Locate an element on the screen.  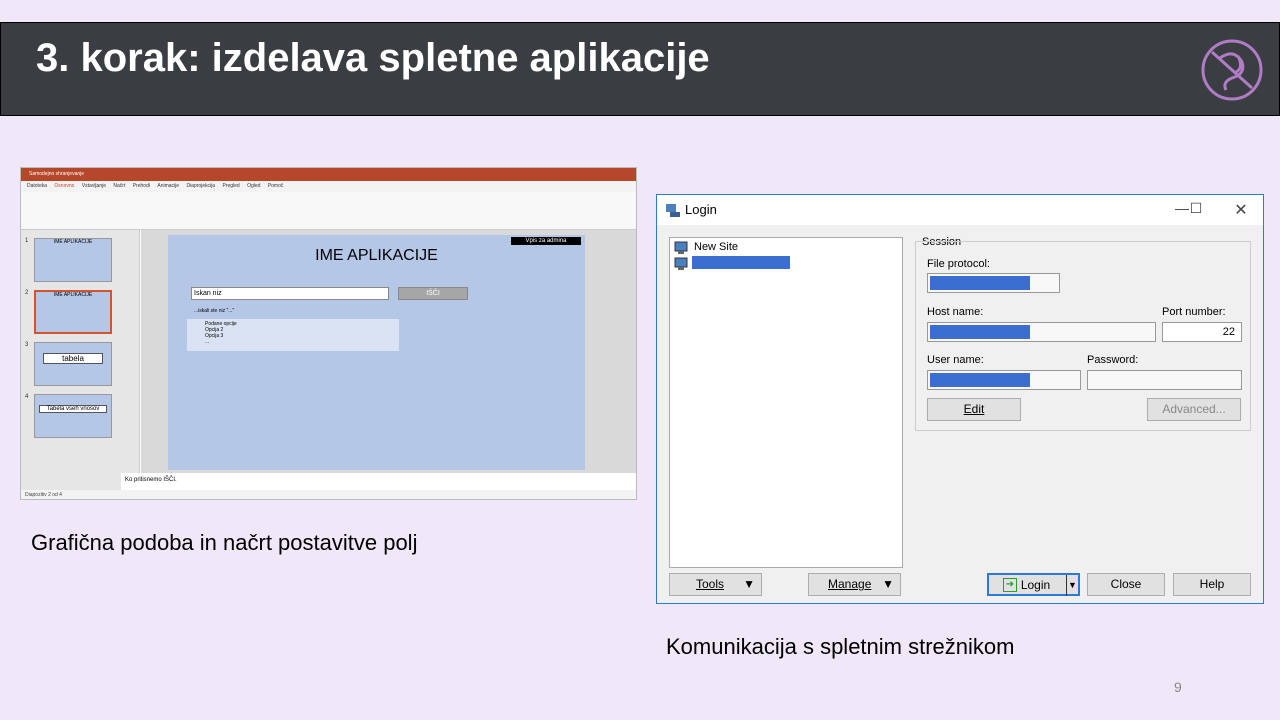
login-button: ➜ Login ▼ is located at coordinates (1033, 584).